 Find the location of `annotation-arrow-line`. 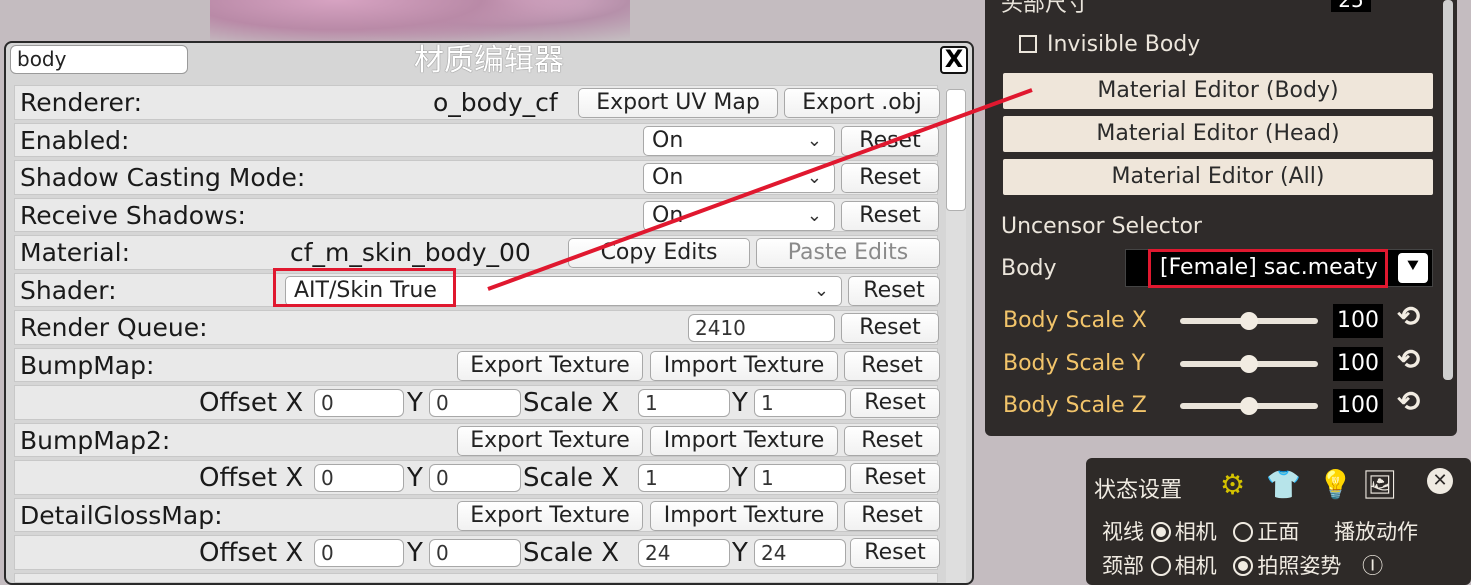

annotation-arrow-line is located at coordinates (760, 189).